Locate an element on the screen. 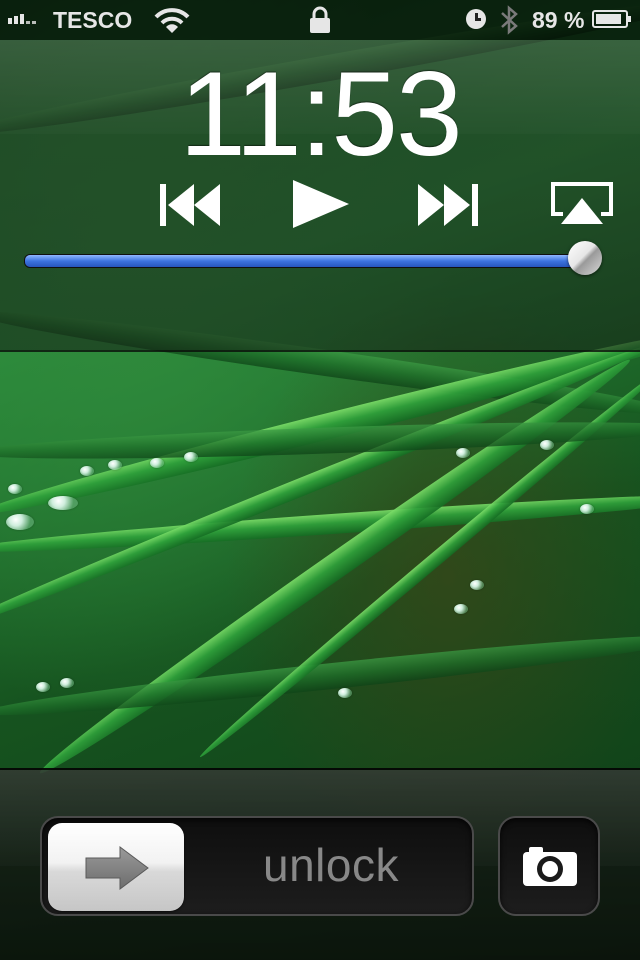 The width and height of the screenshot is (640, 960). alarm-clock-icon is located at coordinates (476, 19).